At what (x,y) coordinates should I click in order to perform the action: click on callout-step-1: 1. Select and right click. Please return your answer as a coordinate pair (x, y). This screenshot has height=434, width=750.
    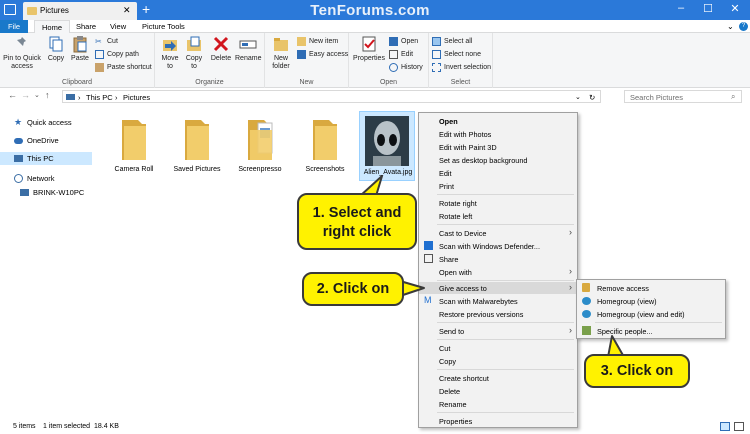
    Looking at the image, I should click on (357, 221).